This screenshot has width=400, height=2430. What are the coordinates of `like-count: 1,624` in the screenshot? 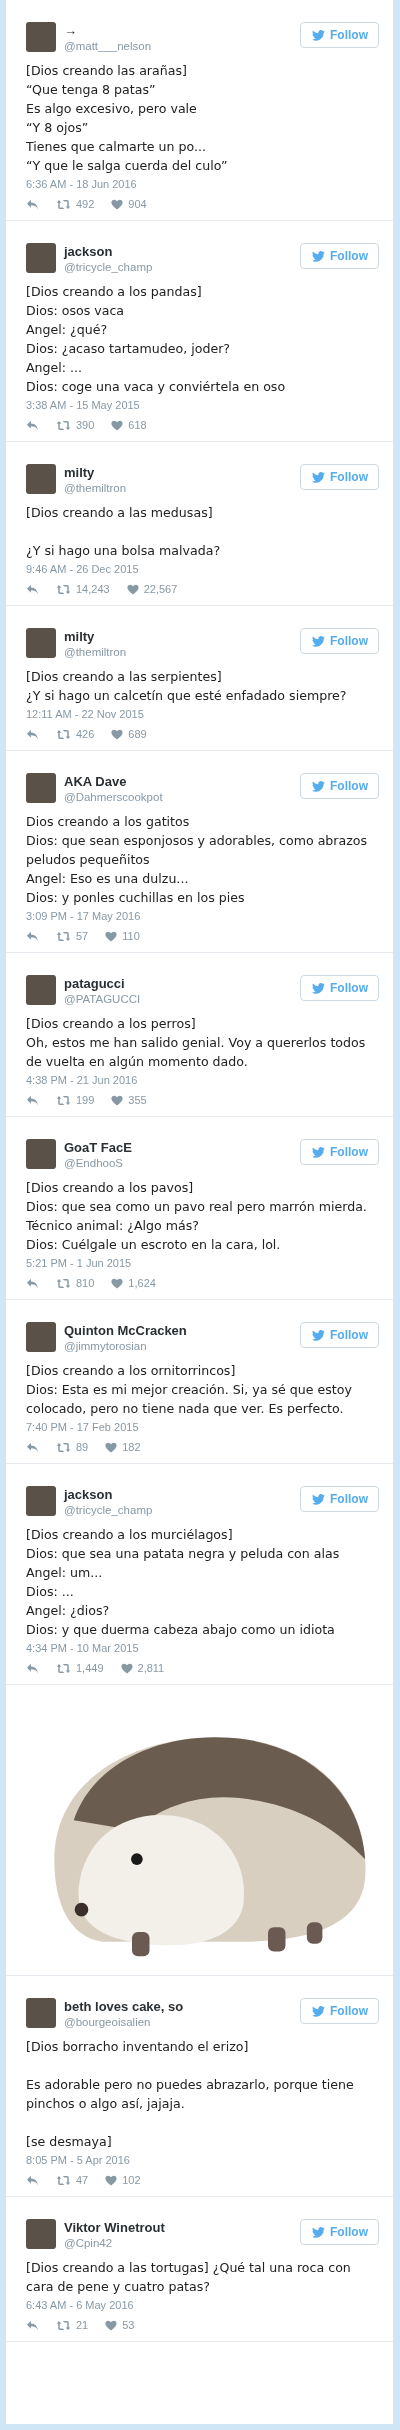 It's located at (142, 1283).